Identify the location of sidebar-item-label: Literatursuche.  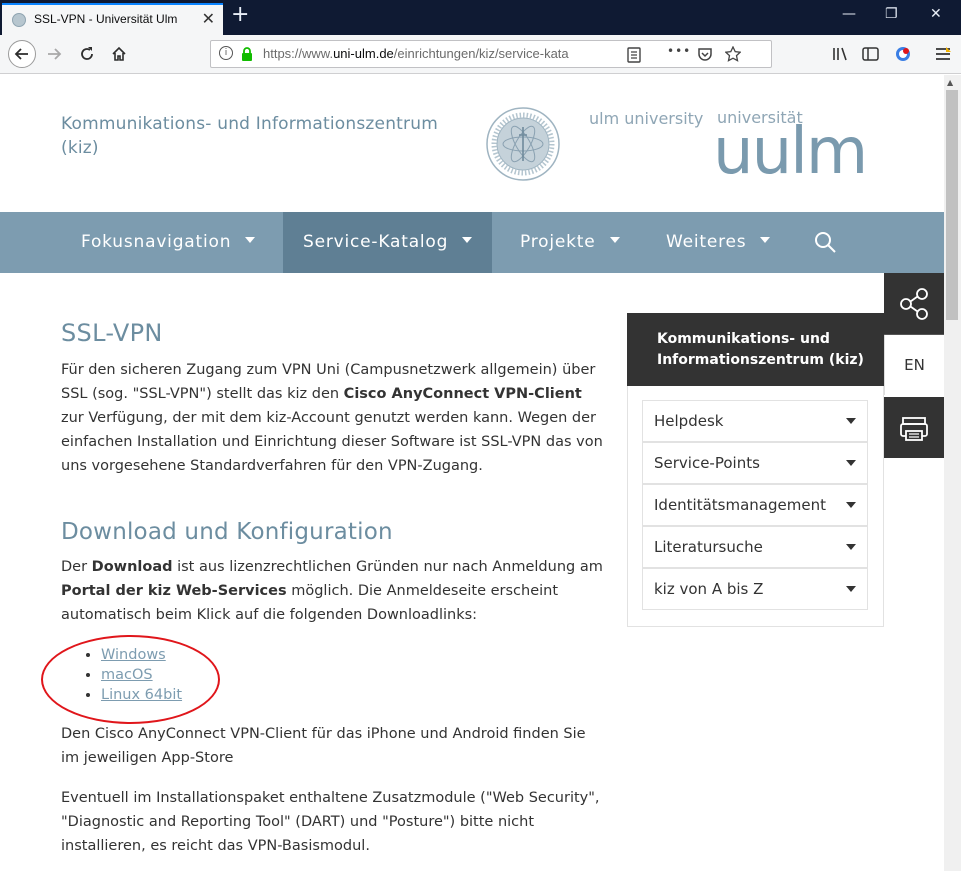
(708, 547).